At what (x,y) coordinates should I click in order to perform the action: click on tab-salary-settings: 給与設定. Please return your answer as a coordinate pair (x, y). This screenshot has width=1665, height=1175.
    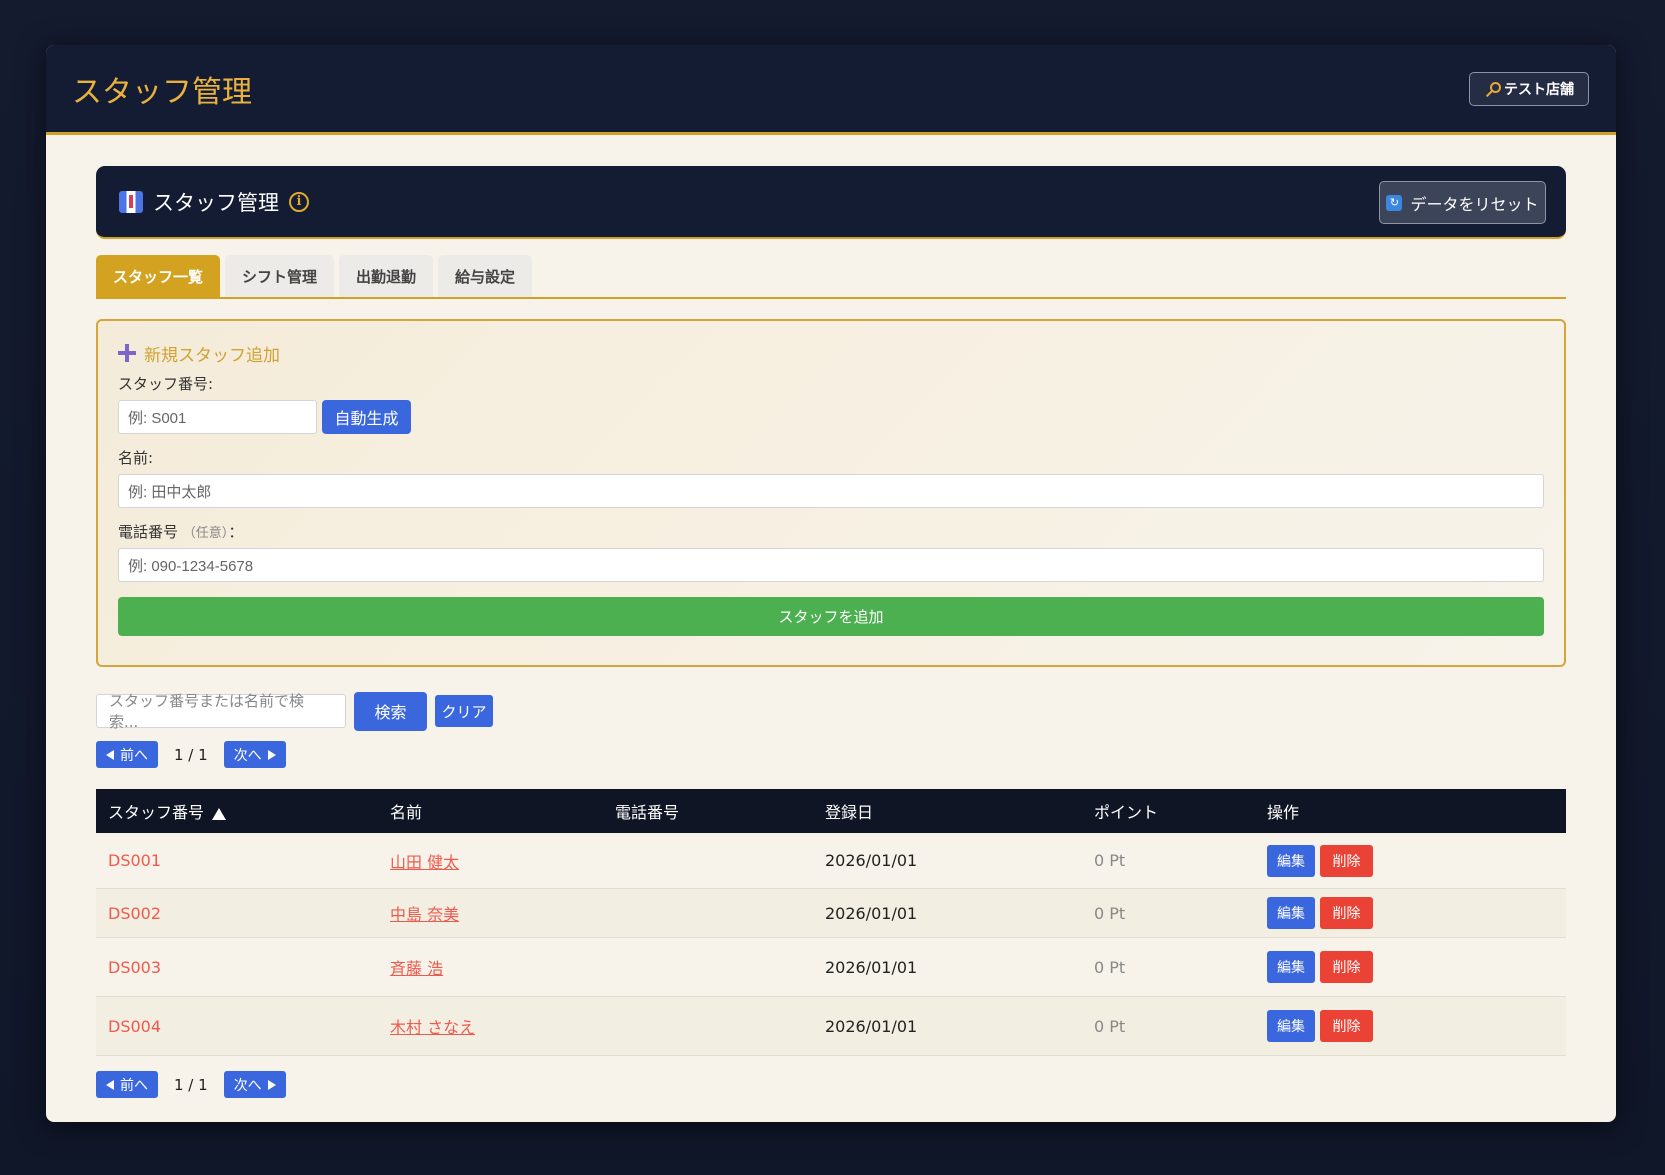
    Looking at the image, I should click on (485, 276).